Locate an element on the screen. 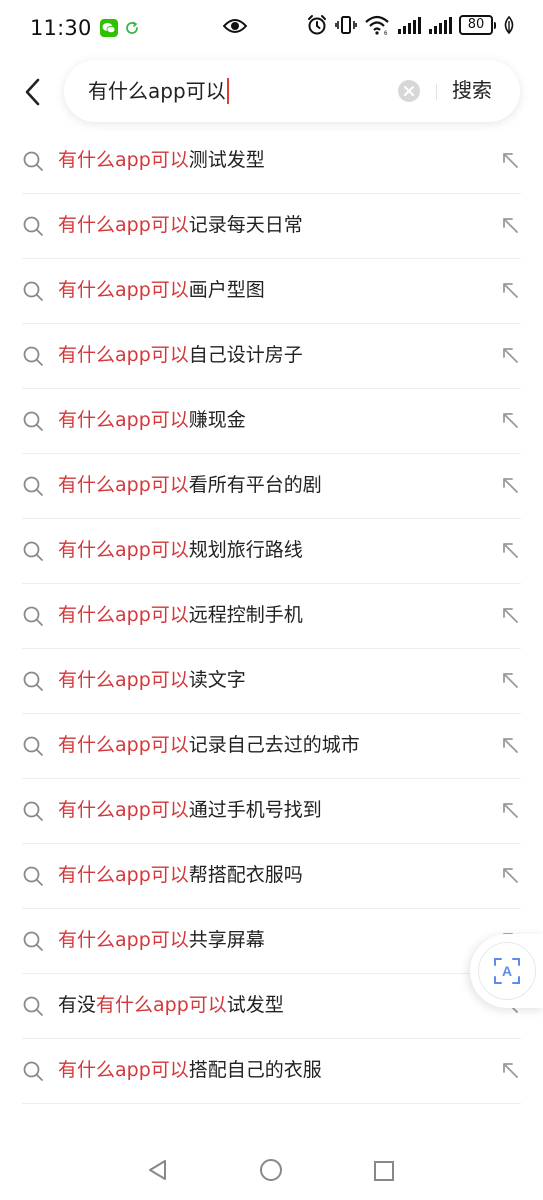 The height and width of the screenshot is (1200, 543). translate-button: A is located at coordinates (507, 971).